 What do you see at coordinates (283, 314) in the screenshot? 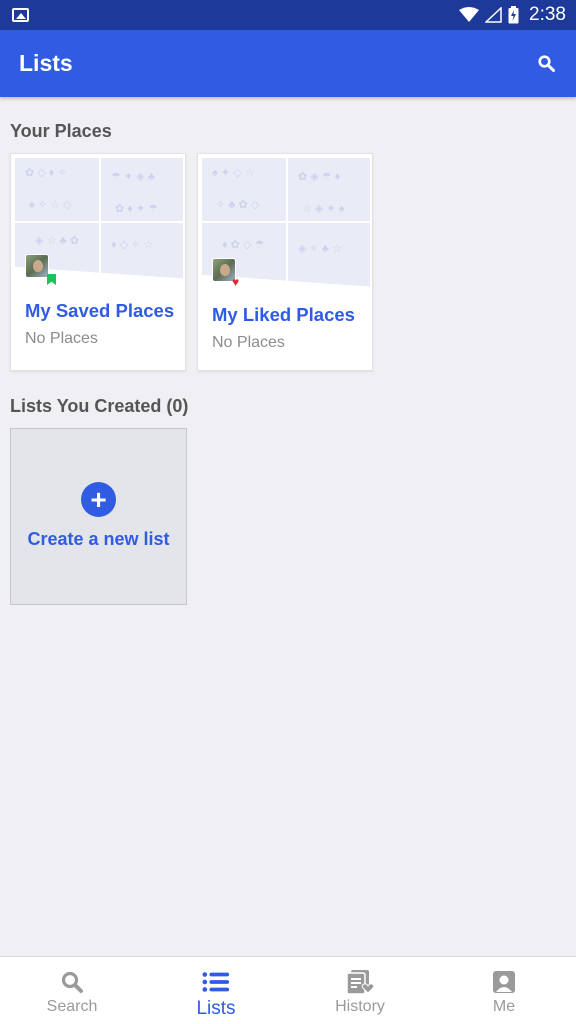
I see `liked-places-title: My Liked Places` at bounding box center [283, 314].